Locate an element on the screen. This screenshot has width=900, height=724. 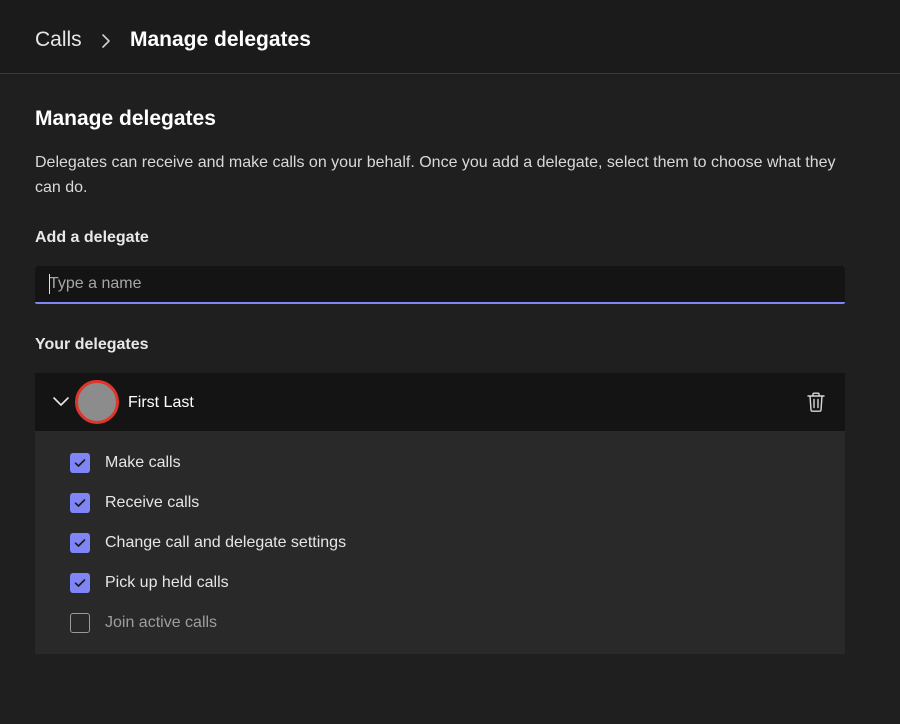
permission-change-settings: Change call and delegate settings is located at coordinates (208, 543).